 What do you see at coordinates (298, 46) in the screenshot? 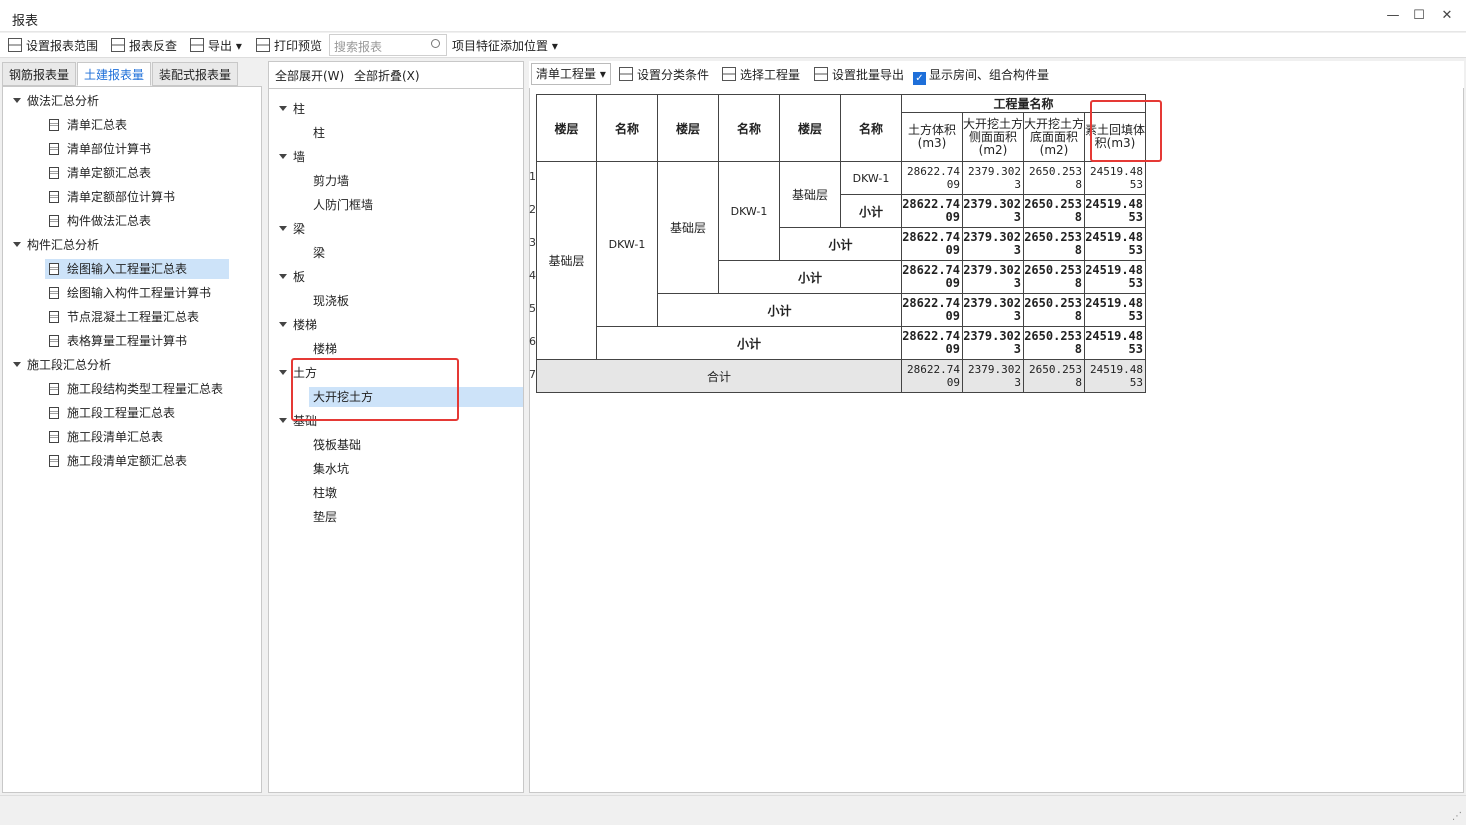
I see `print-label: 打印预览` at bounding box center [298, 46].